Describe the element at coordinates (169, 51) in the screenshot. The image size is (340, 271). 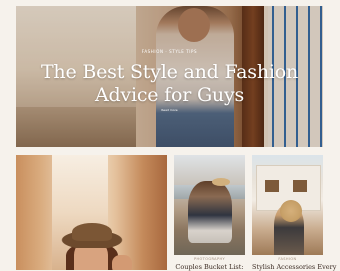
I see `hero-category: Fashion · Style Tips` at that location.